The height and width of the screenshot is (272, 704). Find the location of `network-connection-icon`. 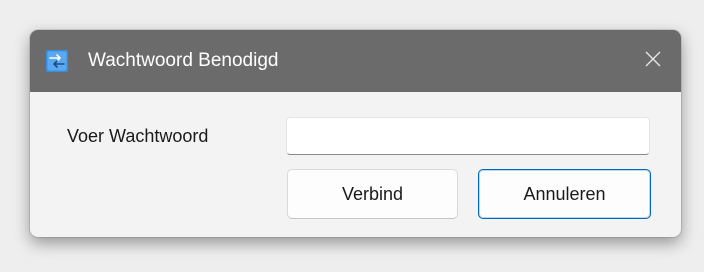

network-connection-icon is located at coordinates (57, 61).